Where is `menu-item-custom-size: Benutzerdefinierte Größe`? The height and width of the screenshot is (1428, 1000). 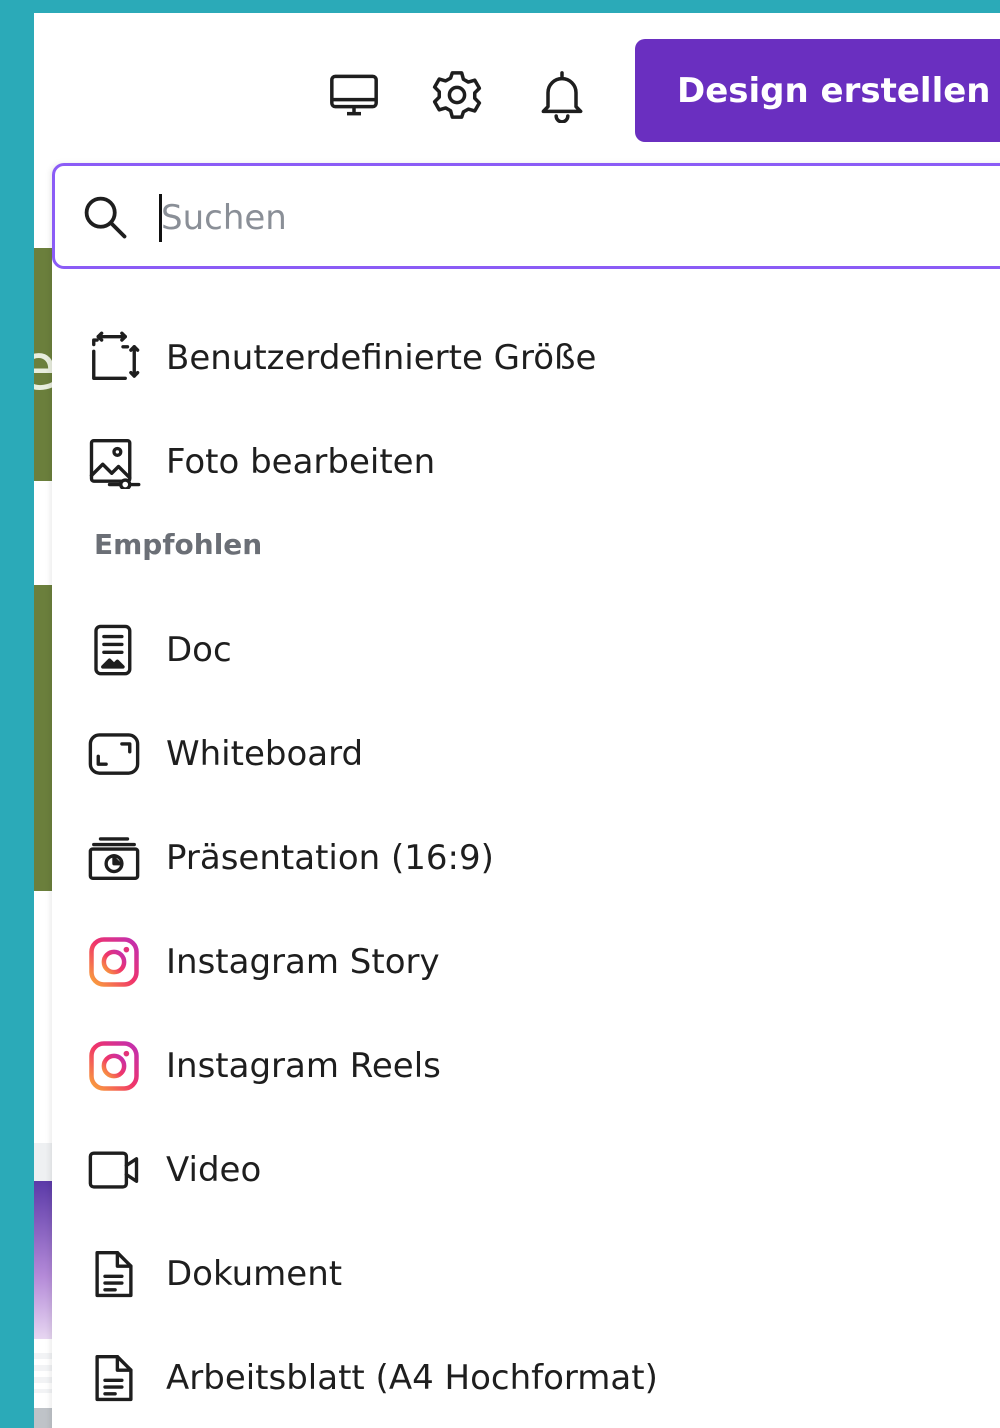 menu-item-custom-size: Benutzerdefinierte Größe is located at coordinates (536, 358).